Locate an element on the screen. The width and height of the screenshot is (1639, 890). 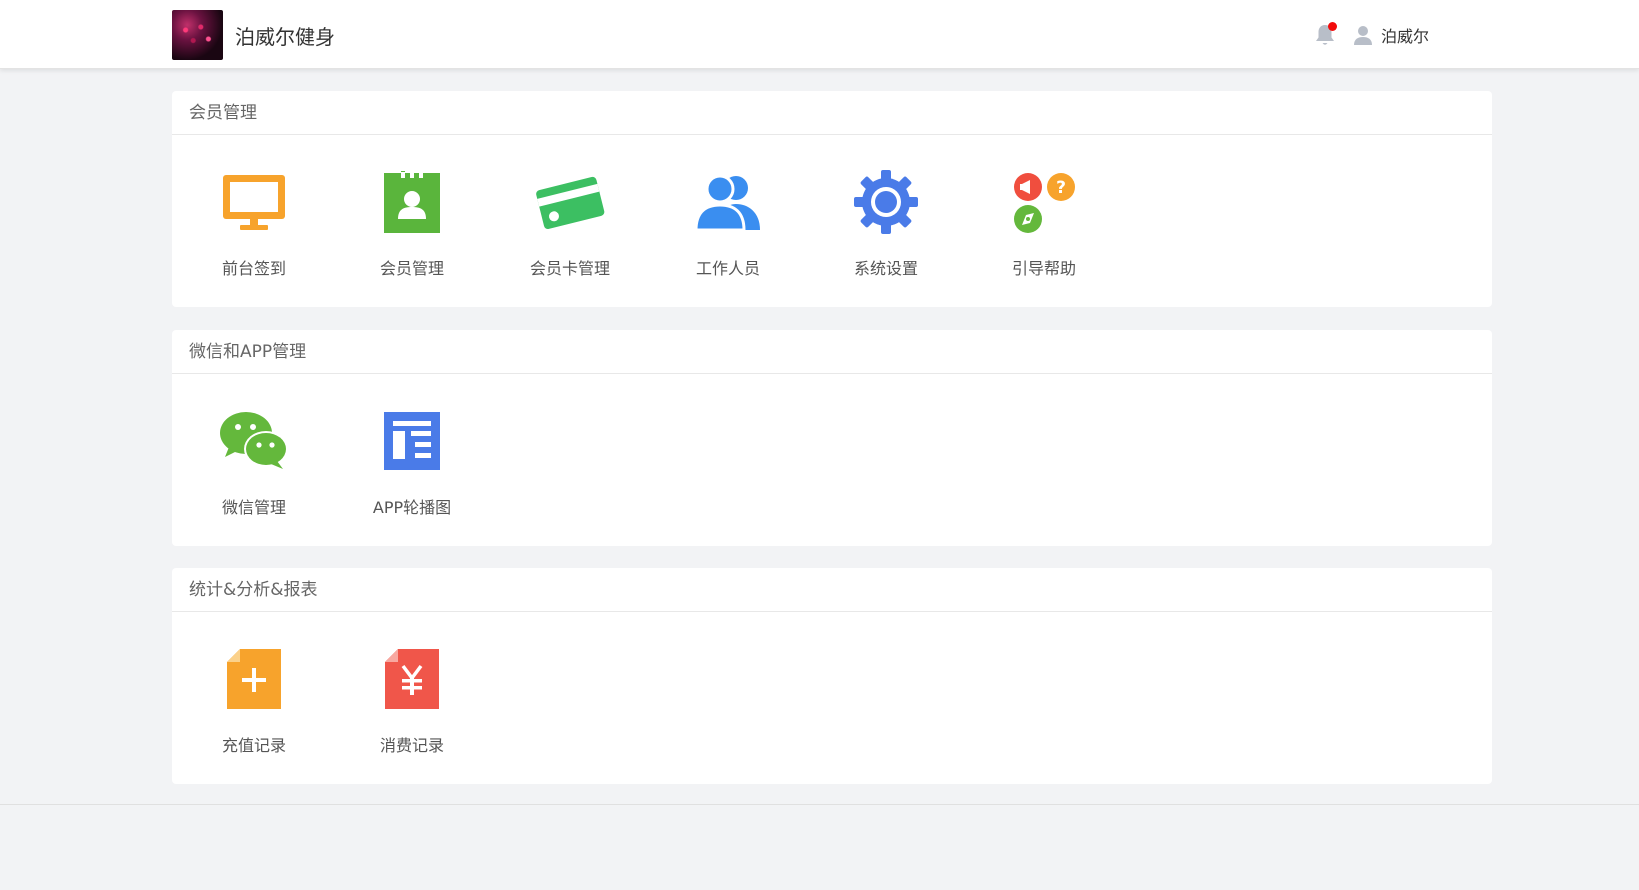
tile-system-settings: 系统设置 is located at coordinates (886, 221).